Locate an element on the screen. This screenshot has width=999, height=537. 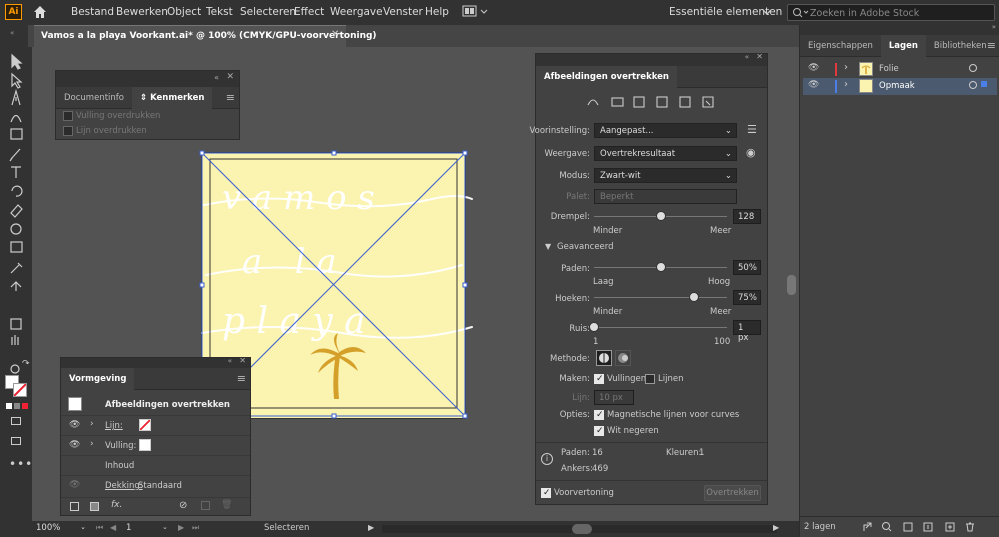
more-tools-icon: ••• is located at coordinates (21, 464).